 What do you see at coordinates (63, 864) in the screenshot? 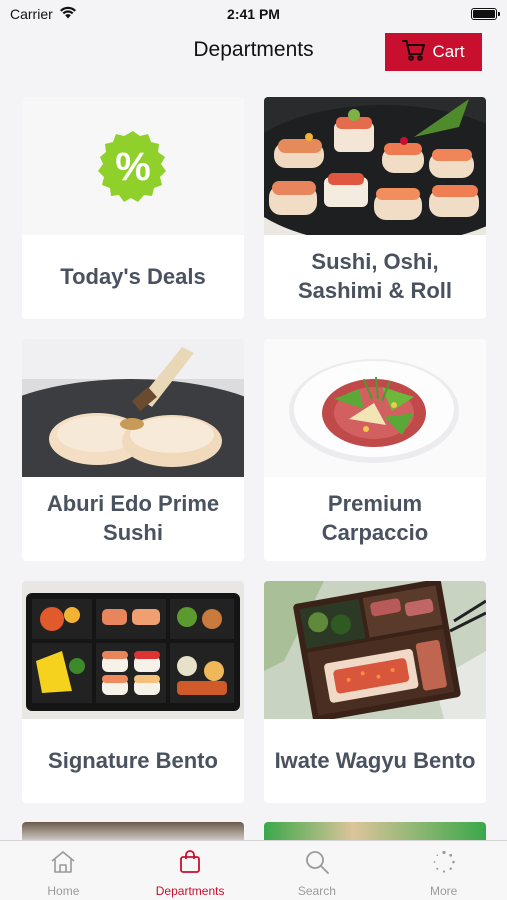
I see `home-icon` at bounding box center [63, 864].